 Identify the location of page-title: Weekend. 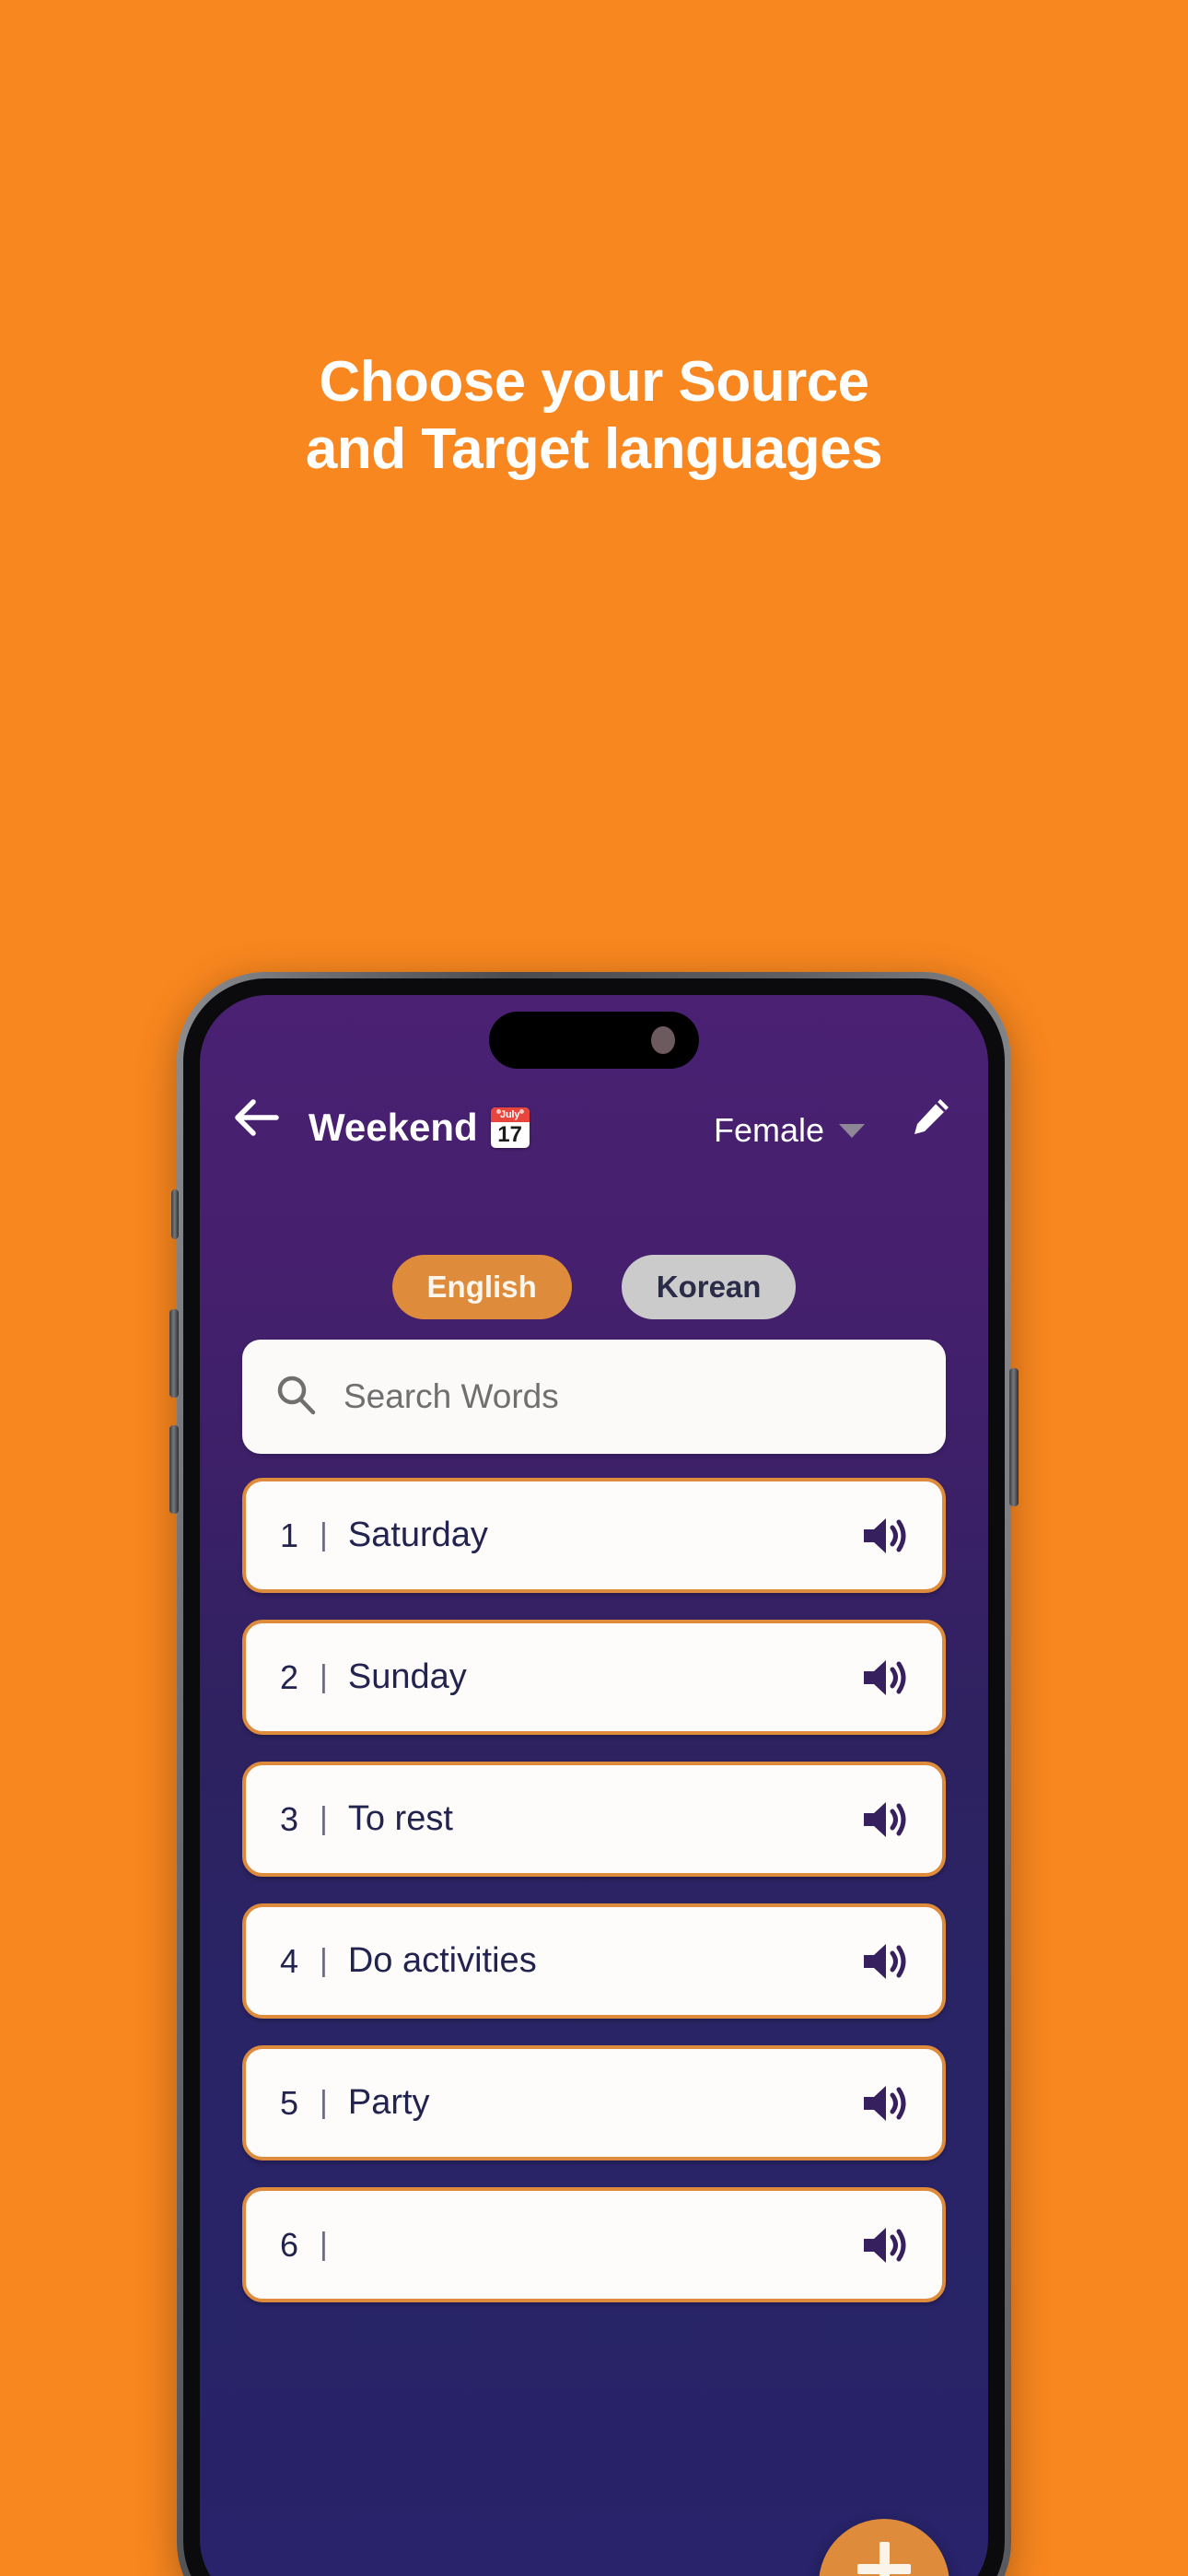
(393, 1127).